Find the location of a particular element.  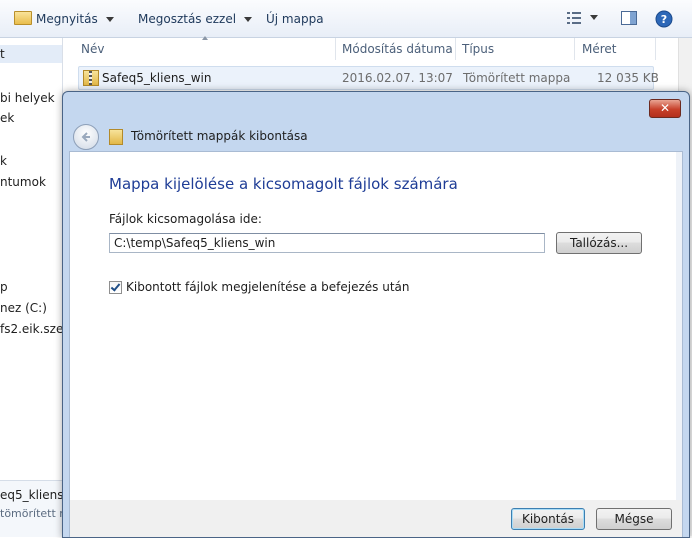

nav-item: ek is located at coordinates (7, 118).